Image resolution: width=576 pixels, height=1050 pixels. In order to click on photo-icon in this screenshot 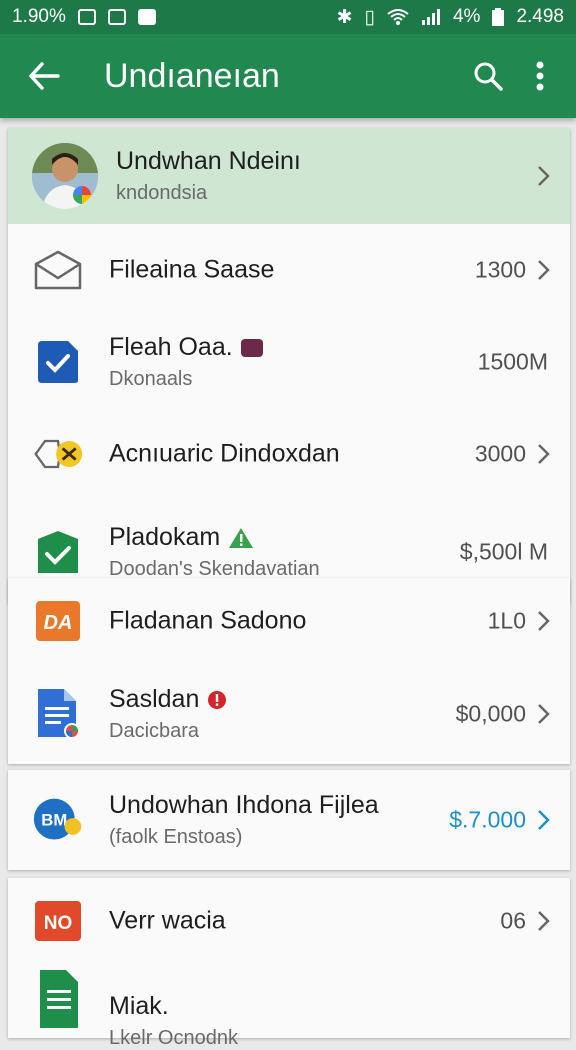, I will do `click(146, 17)`.